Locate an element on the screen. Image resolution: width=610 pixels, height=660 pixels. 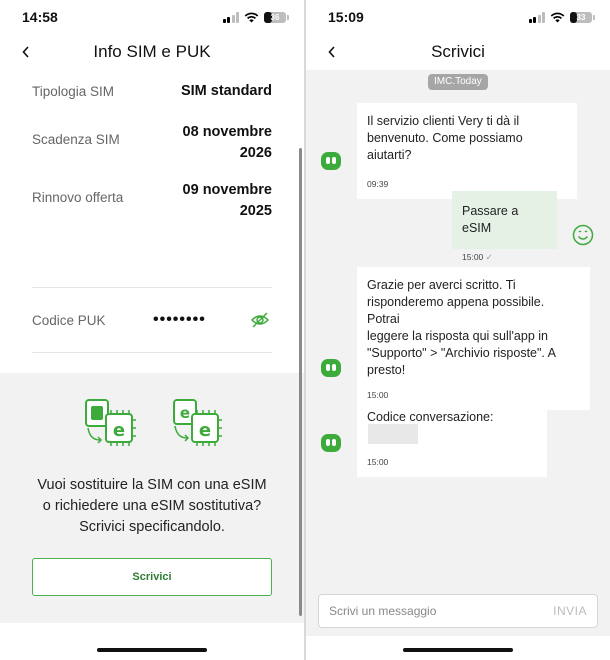
write-us-button: Scrivici is located at coordinates (152, 577).